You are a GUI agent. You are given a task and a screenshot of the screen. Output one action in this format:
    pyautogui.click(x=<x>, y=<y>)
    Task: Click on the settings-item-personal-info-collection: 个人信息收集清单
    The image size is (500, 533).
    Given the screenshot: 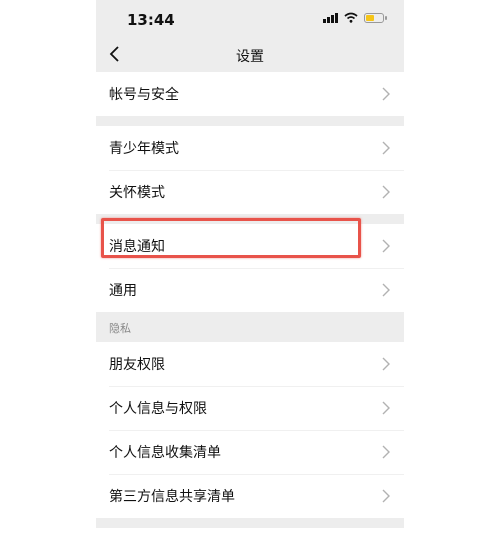 What is the action you would take?
    pyautogui.click(x=250, y=452)
    